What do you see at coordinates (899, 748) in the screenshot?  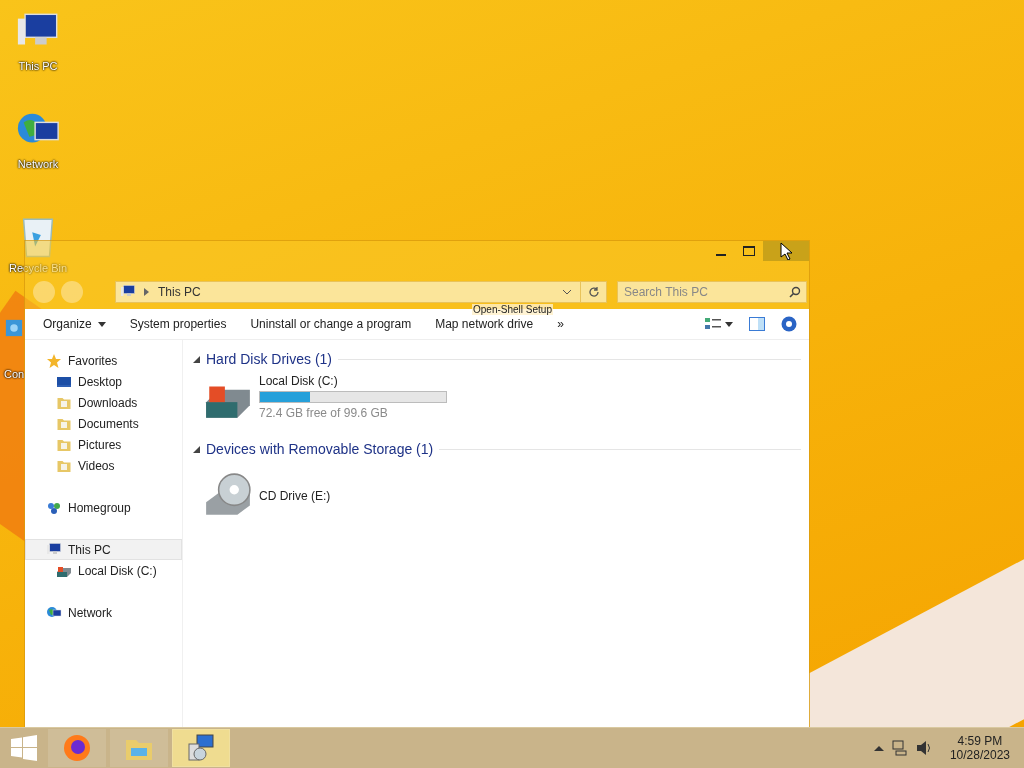 I see `network-icon` at bounding box center [899, 748].